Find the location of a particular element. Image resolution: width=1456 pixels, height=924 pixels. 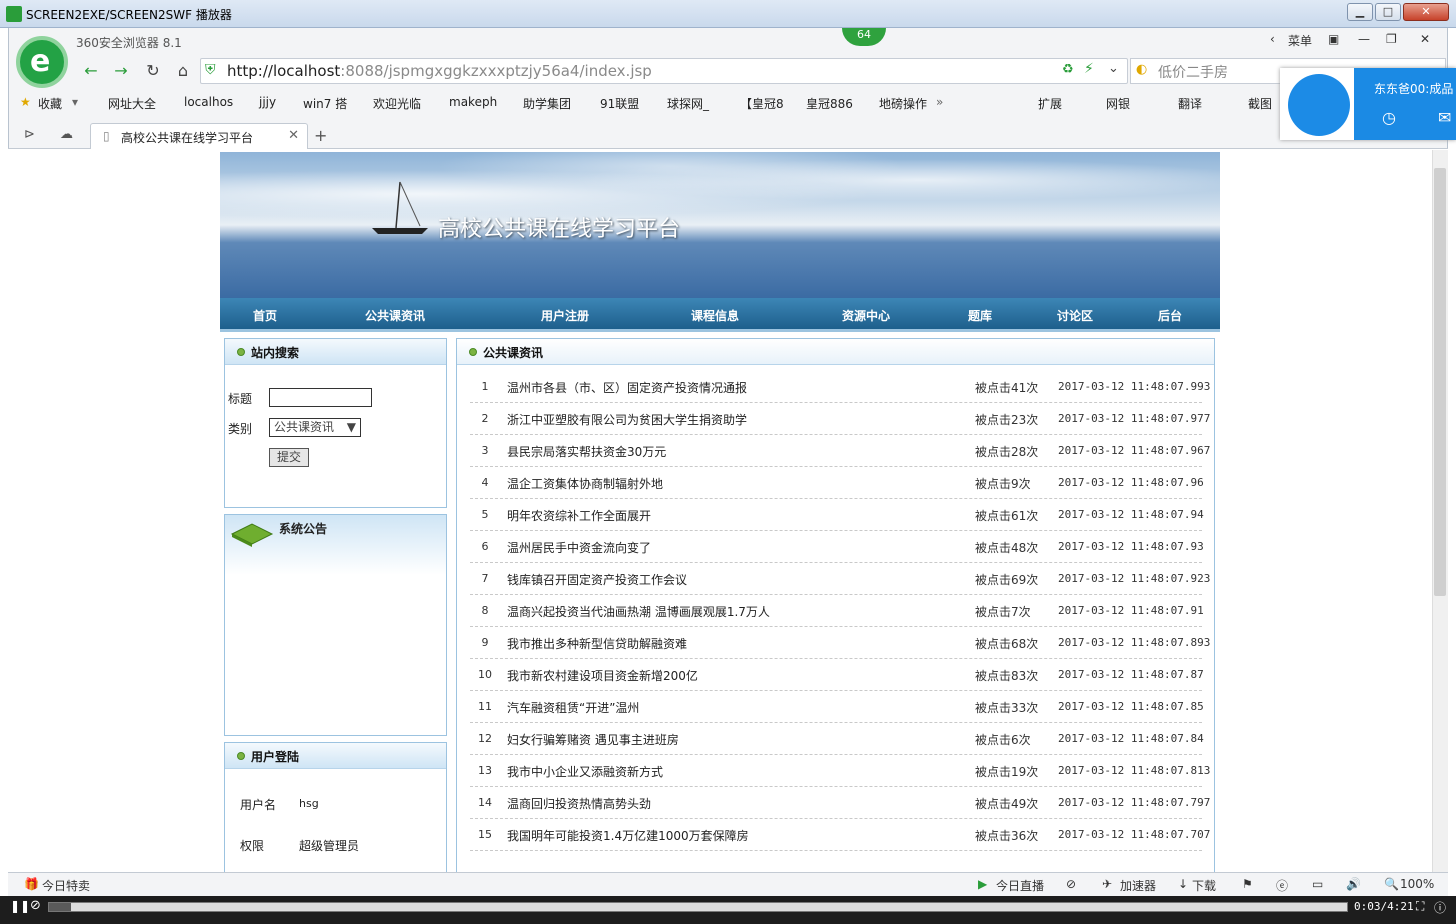

speaker-icon: 🔊 is located at coordinates (1353, 884).